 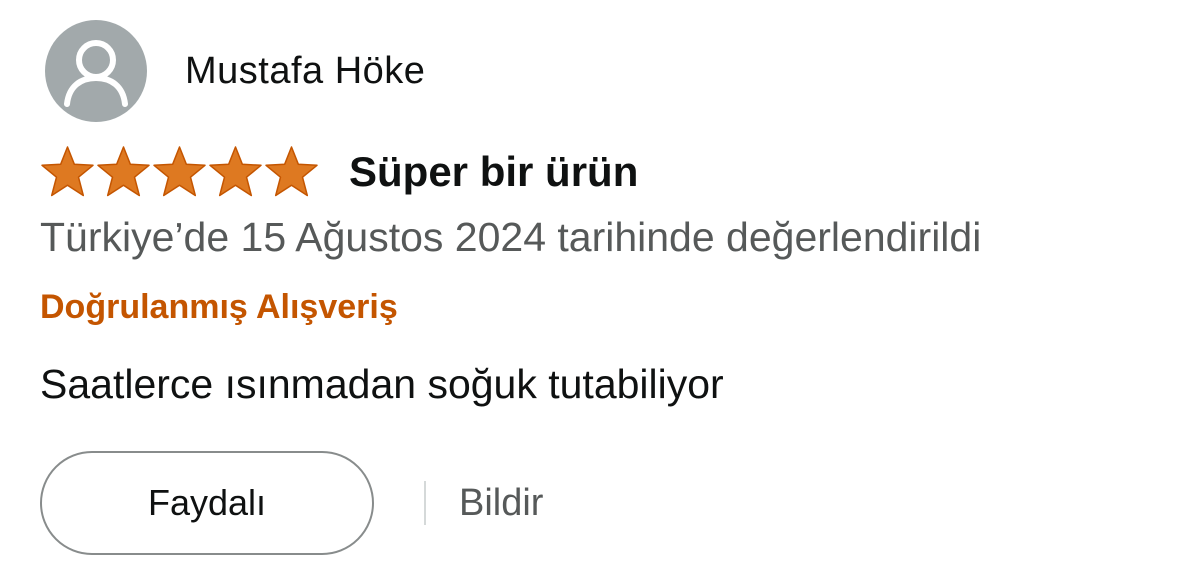 What do you see at coordinates (219, 307) in the screenshot?
I see `verified-purchase-badge: Doğrulanmış Alışveriş` at bounding box center [219, 307].